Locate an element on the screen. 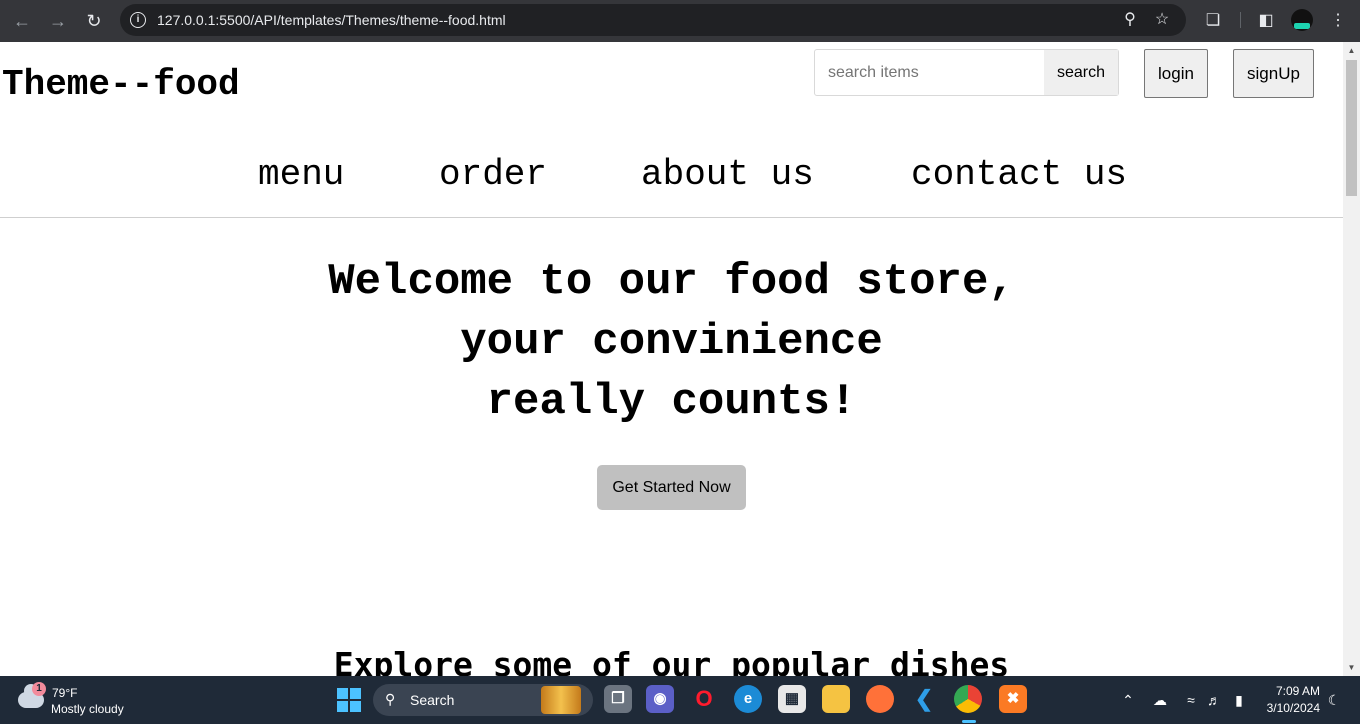  info-icon: i is located at coordinates (138, 20).